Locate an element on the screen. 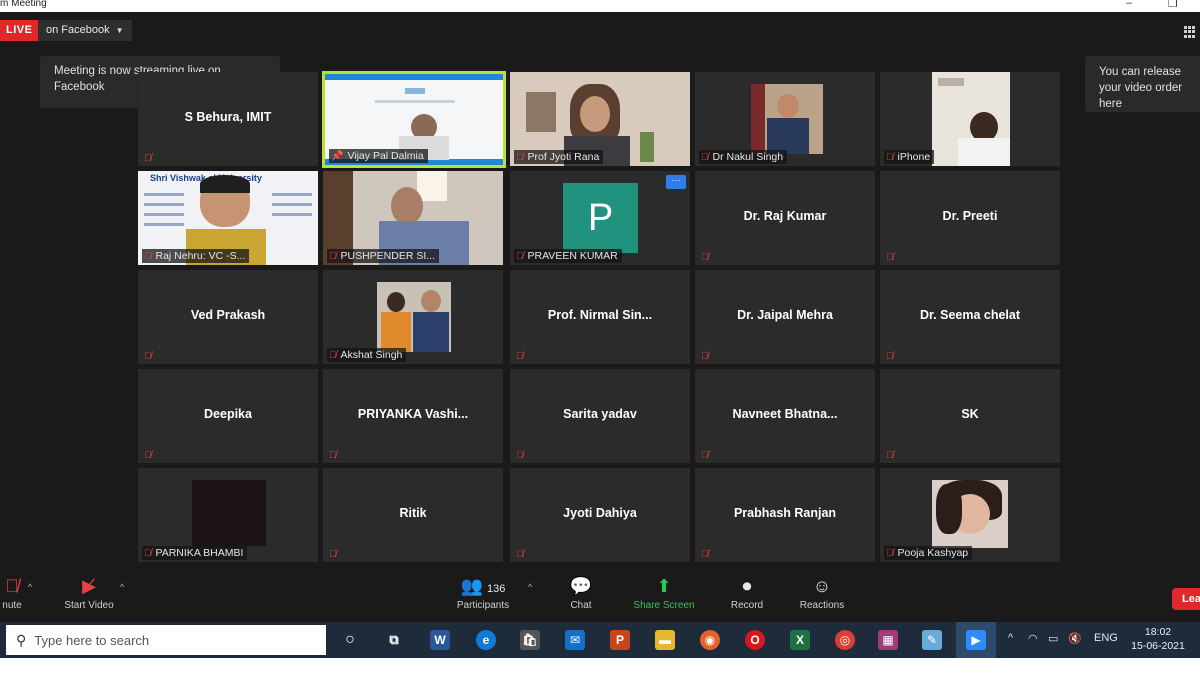 Image resolution: width=1200 pixels, height=675 pixels. participants-icon: 👥 136 is located at coordinates (483, 586).